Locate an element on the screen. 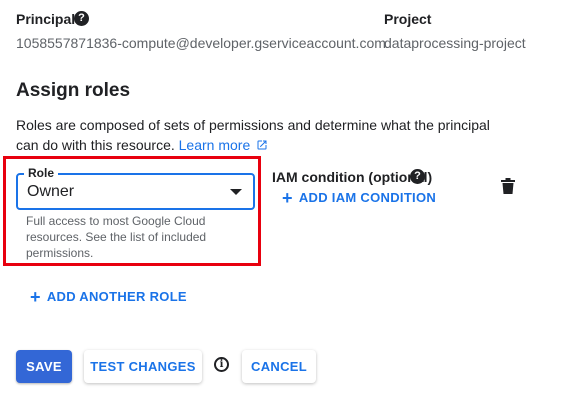  learn-more-label: Learn more is located at coordinates (214, 145).